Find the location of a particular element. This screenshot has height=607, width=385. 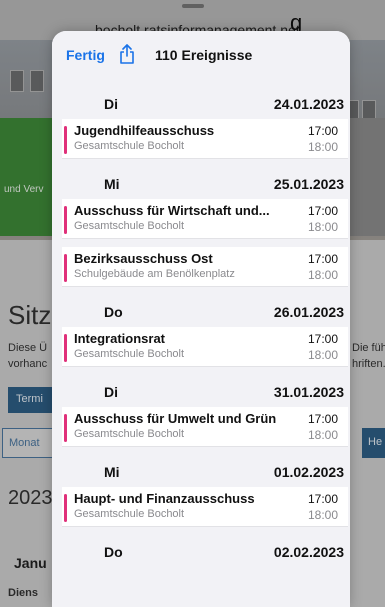

day-date: 02.02.2023 is located at coordinates (308, 552).